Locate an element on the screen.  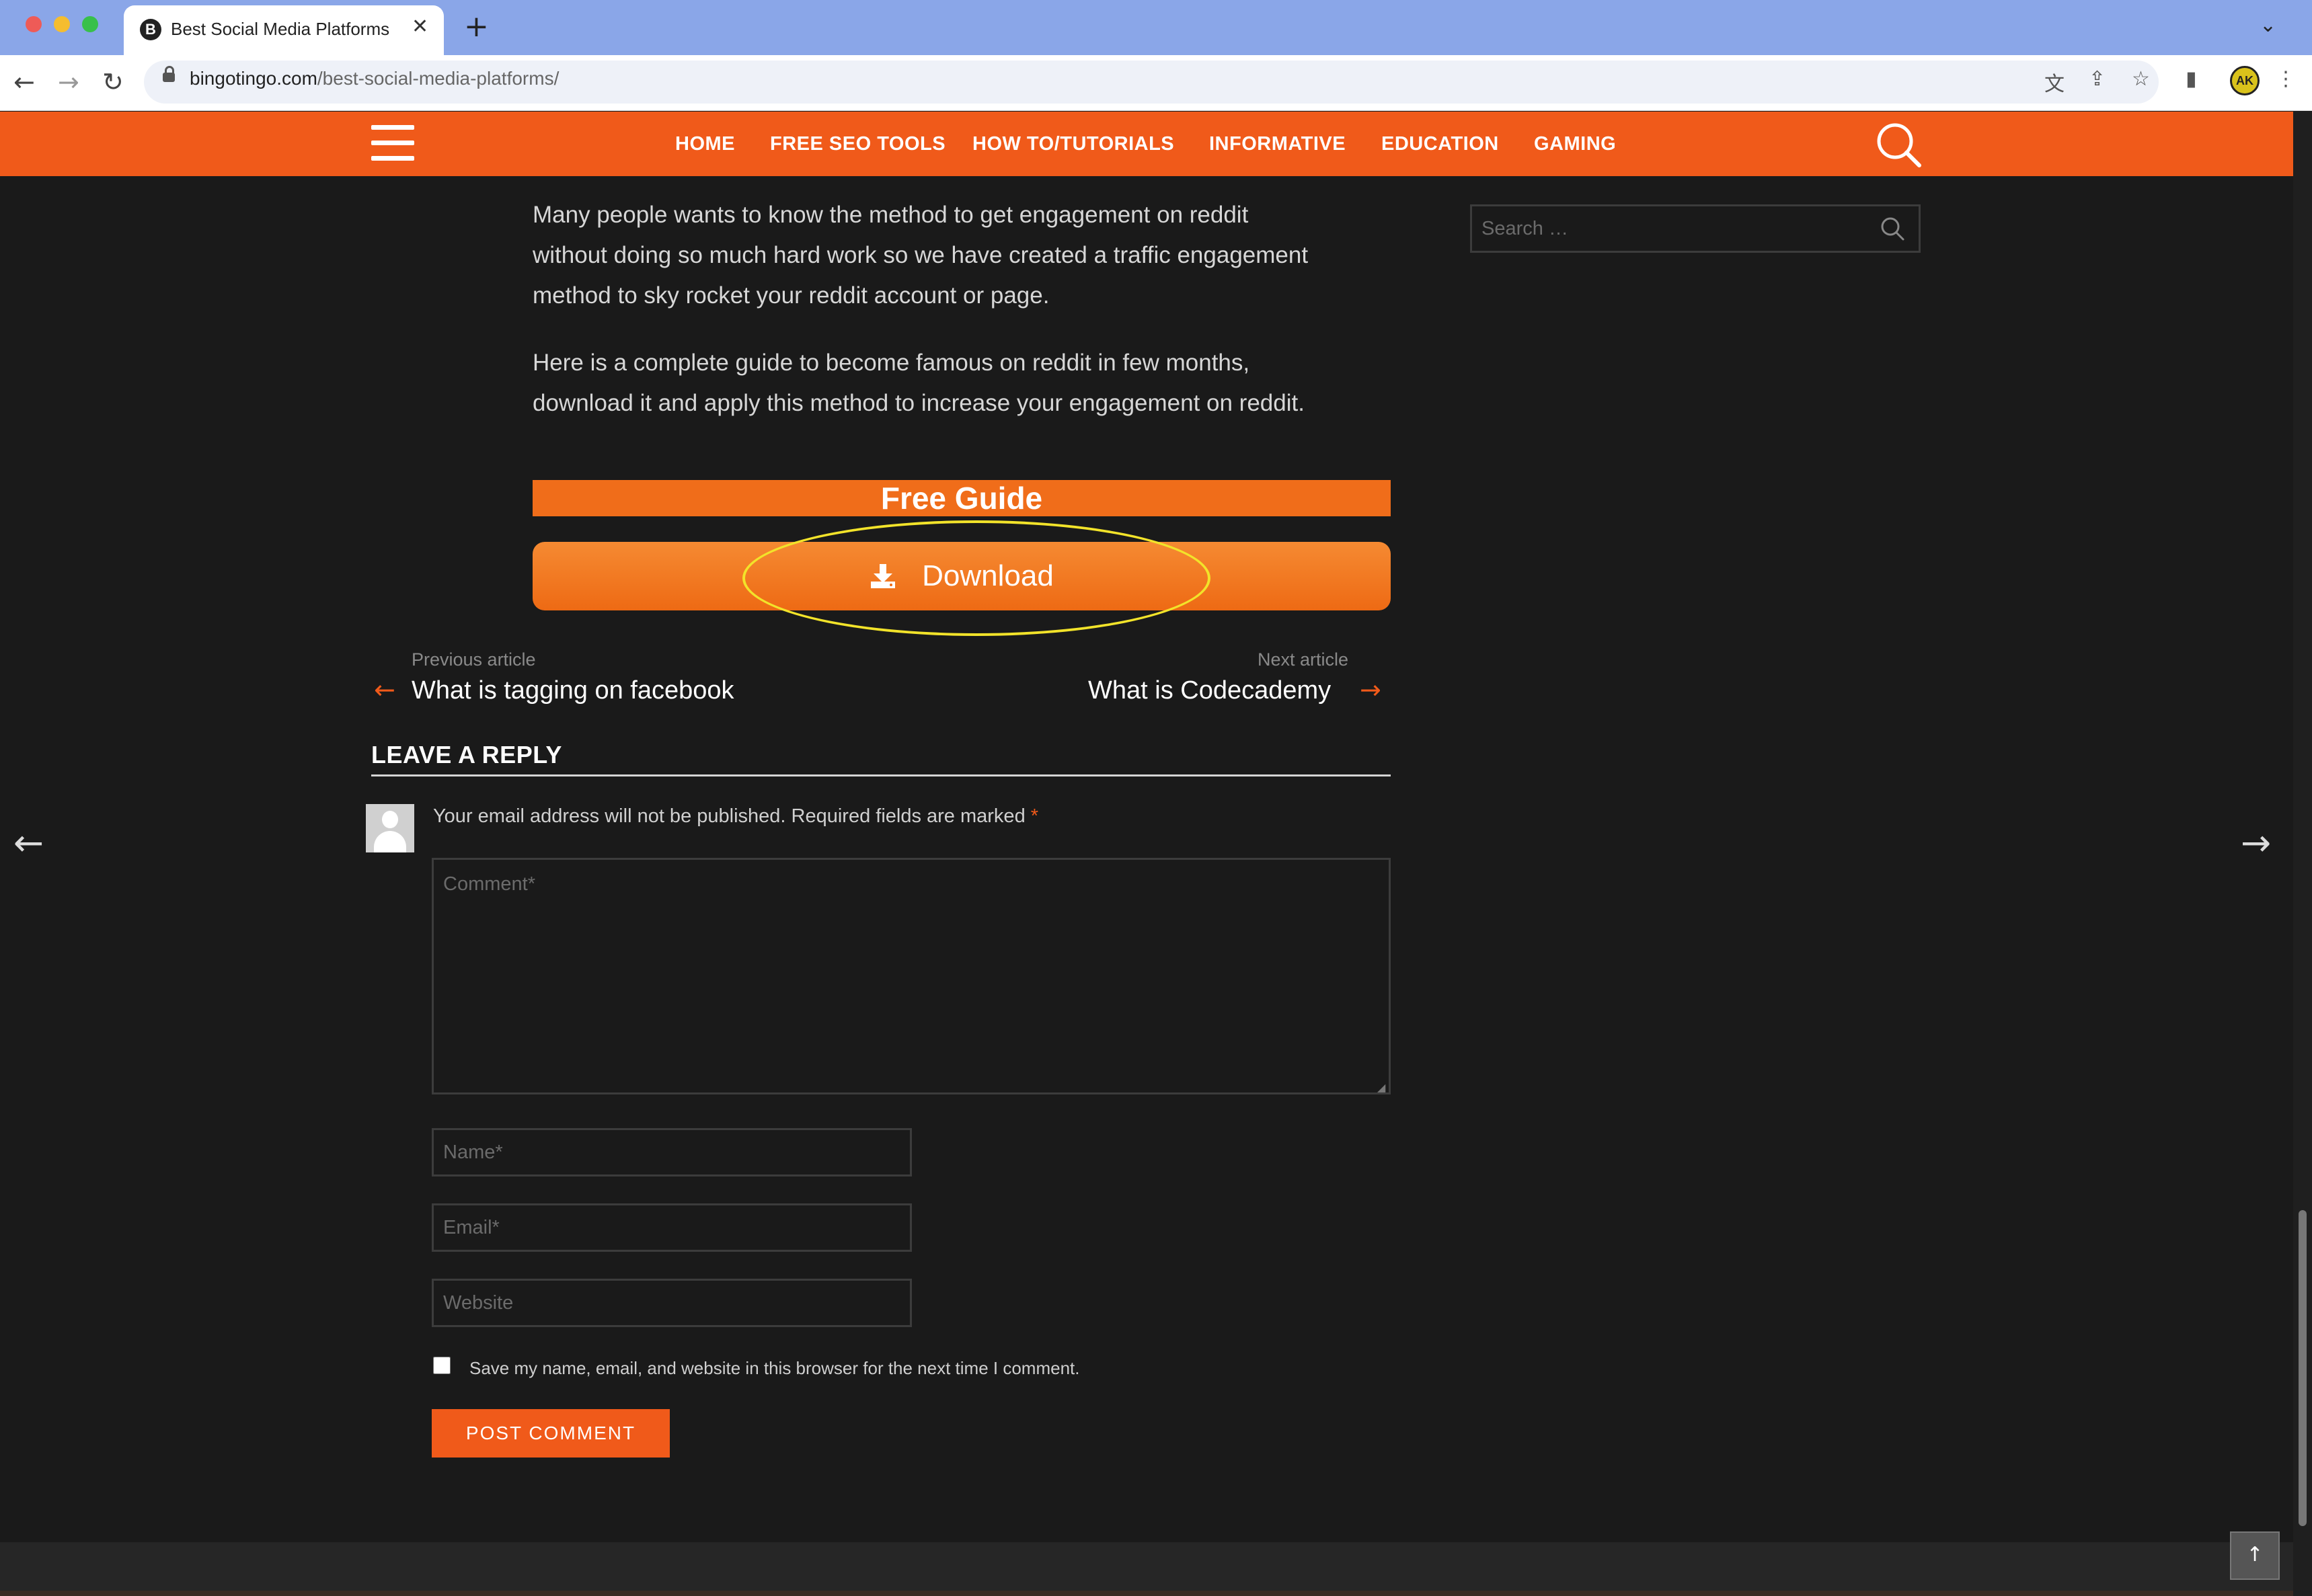
nav-informative: INFORMATIVE is located at coordinates (1277, 144).